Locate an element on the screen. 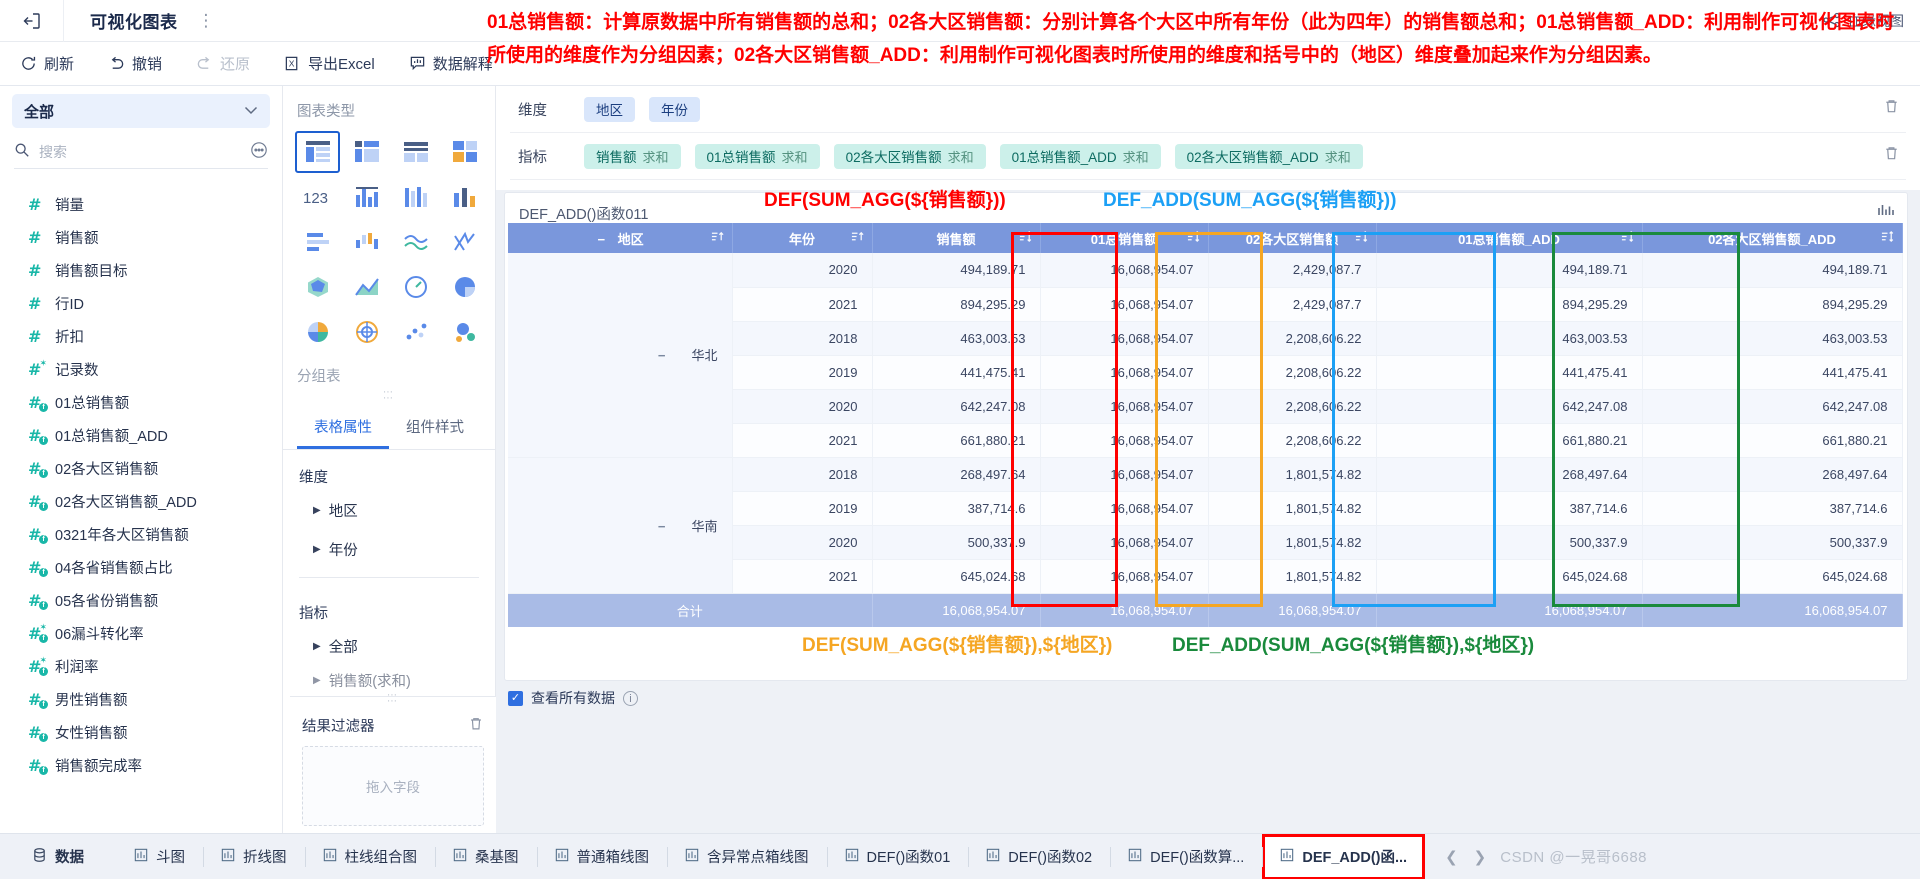 The width and height of the screenshot is (1920, 879). sheet-tab: 普通箱线图 is located at coordinates (602, 856).